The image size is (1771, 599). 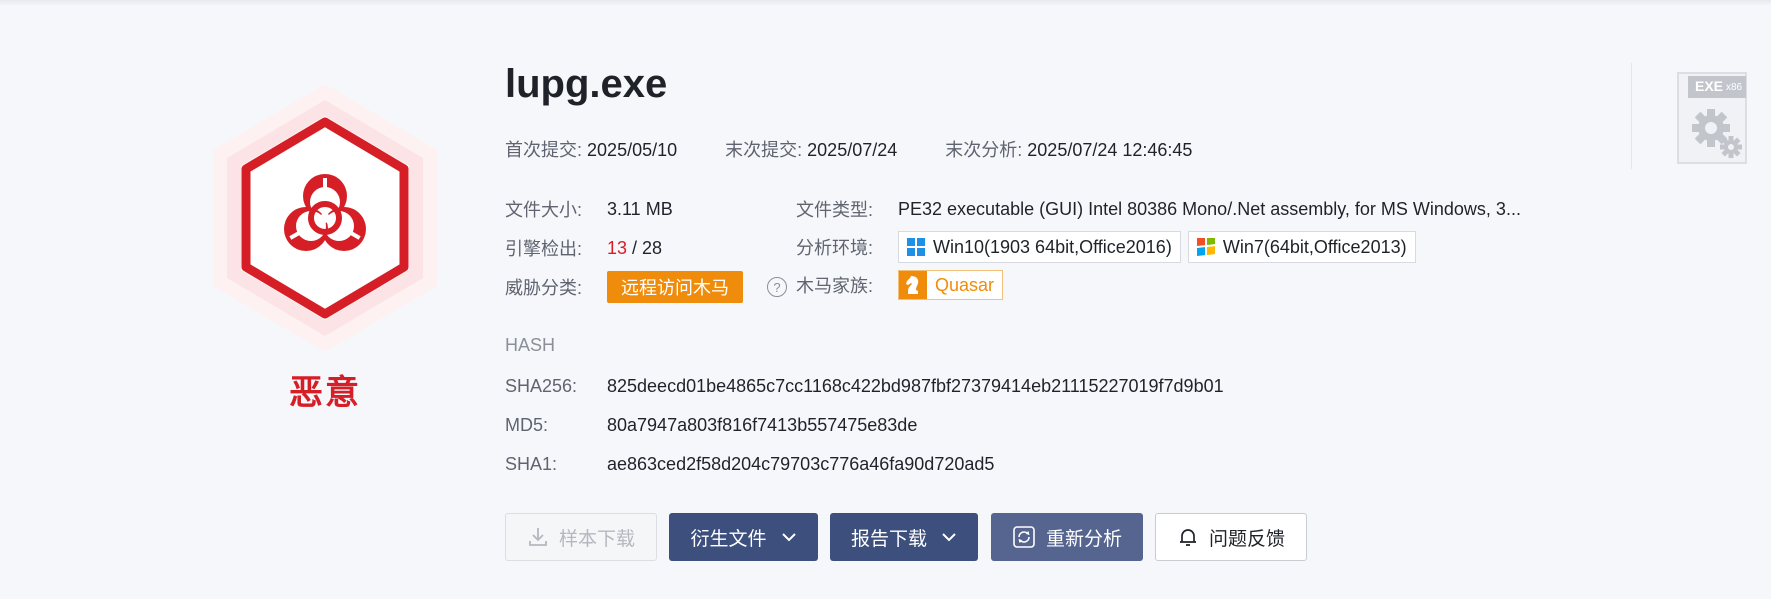 I want to click on engine-total: 28, so click(x=652, y=247).